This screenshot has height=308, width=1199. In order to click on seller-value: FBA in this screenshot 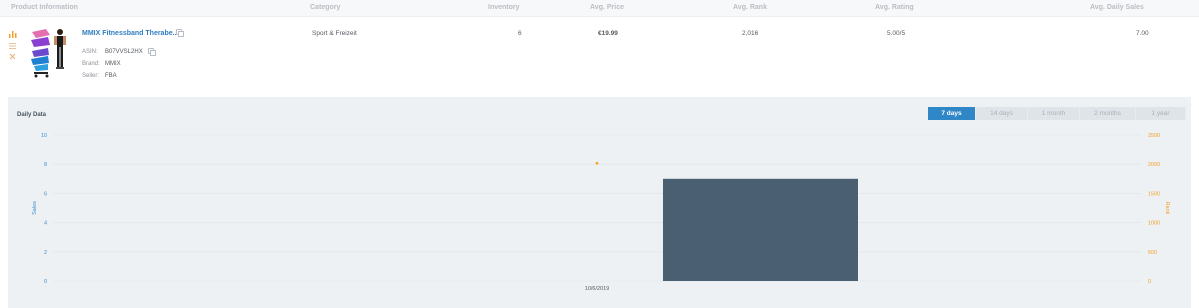, I will do `click(111, 76)`.